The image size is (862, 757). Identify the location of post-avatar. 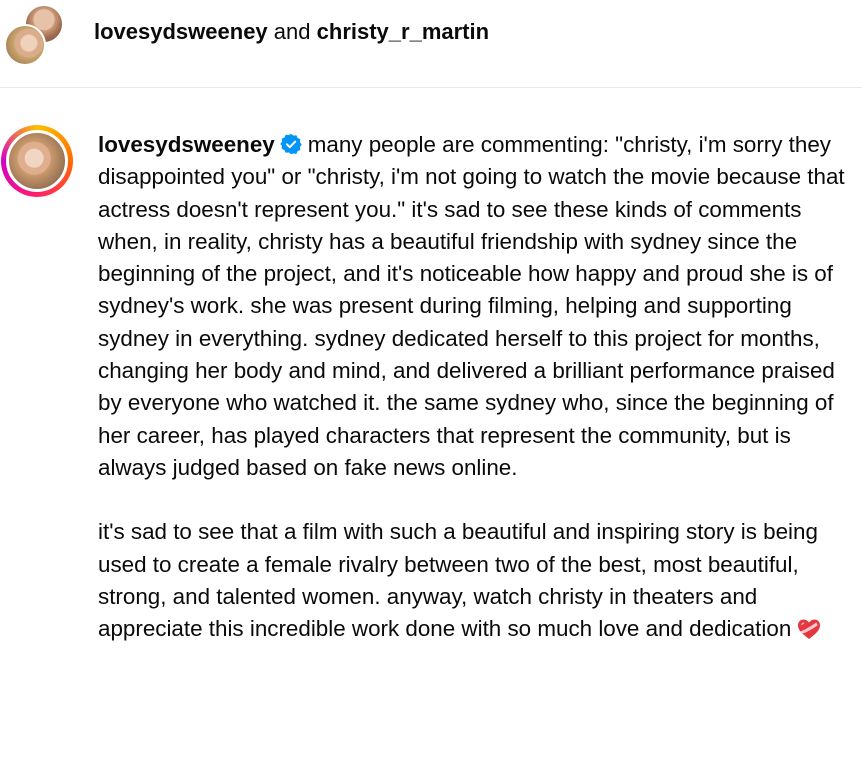
(37, 161).